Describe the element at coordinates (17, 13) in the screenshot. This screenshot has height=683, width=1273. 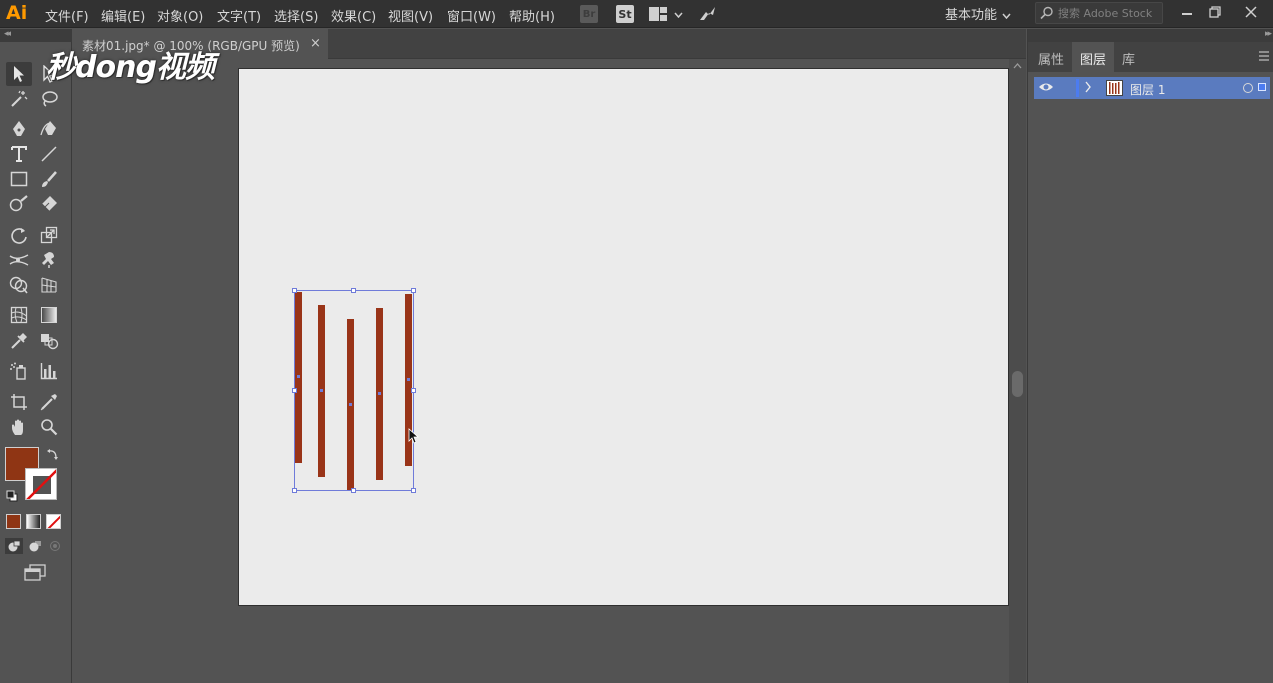
I see `app-logo: Ai` at that location.